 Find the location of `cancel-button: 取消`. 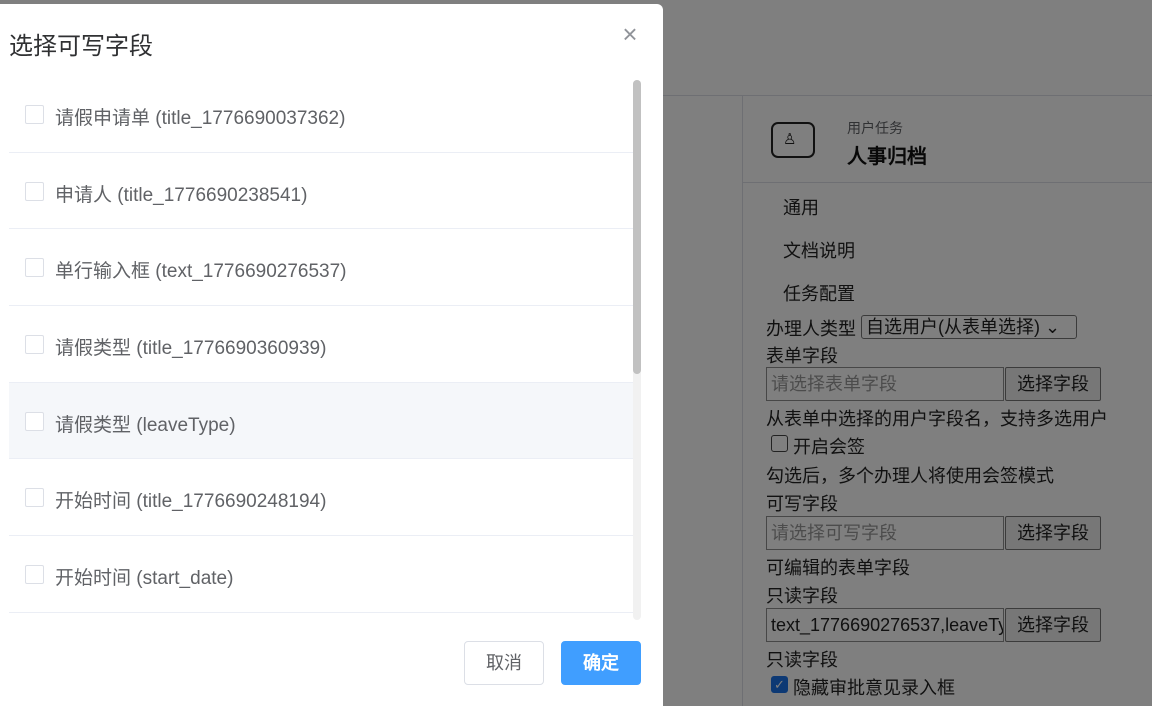

cancel-button: 取消 is located at coordinates (504, 663).